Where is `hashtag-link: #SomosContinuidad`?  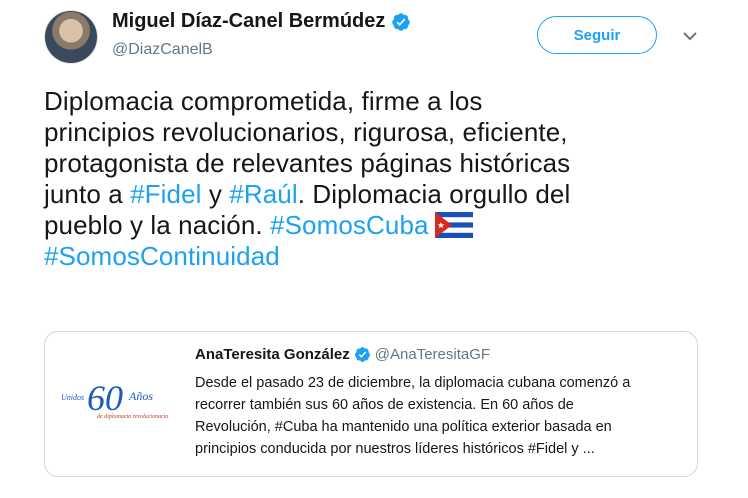 hashtag-link: #SomosContinuidad is located at coordinates (162, 256).